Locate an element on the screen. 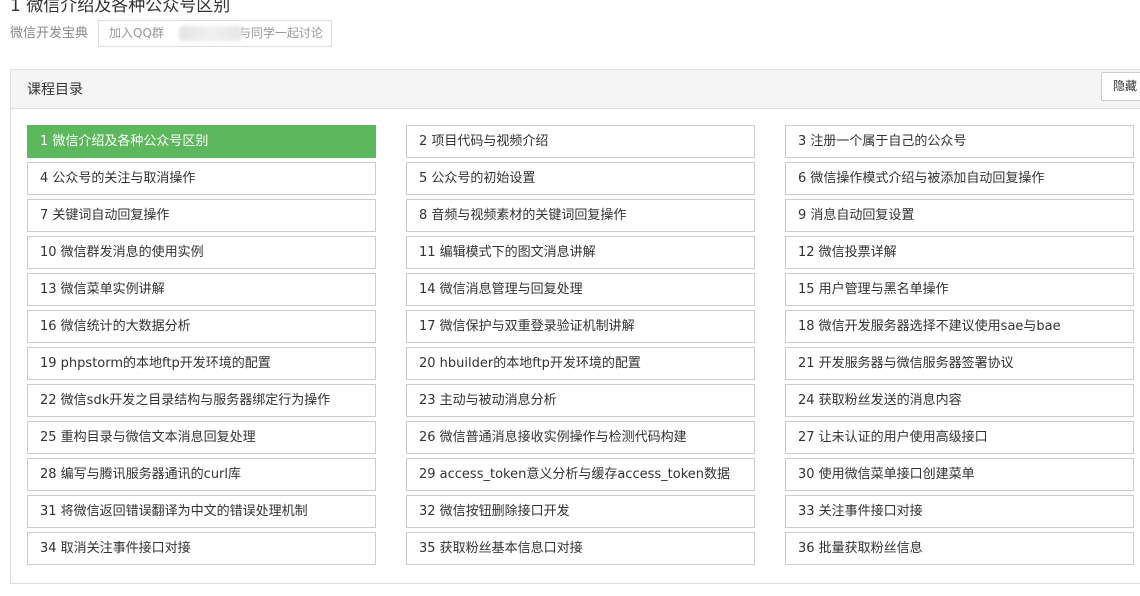  chapter-item: 29 access_token意义分析与缓存access_token数据 is located at coordinates (580, 474).